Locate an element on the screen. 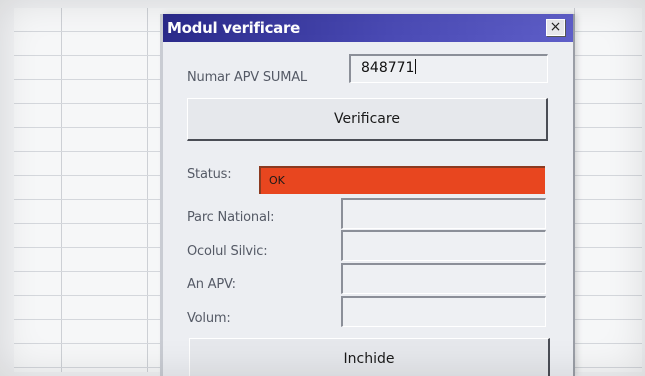 The image size is (645, 376). volum-field is located at coordinates (443, 311).